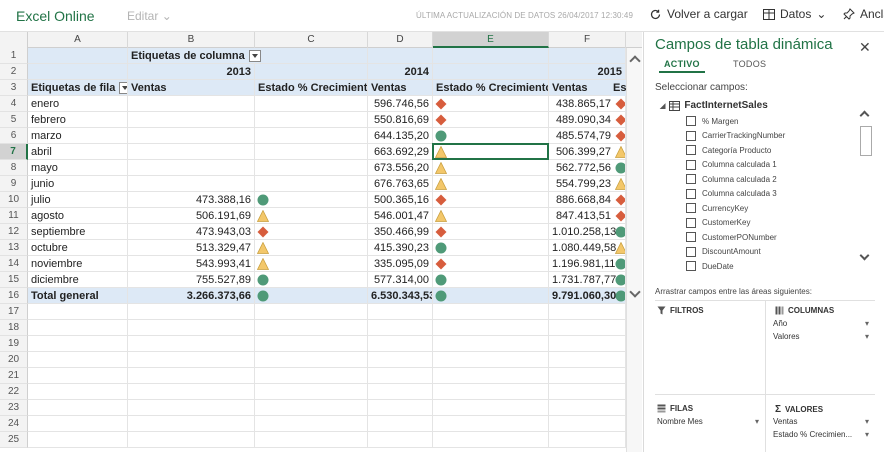 The width and height of the screenshot is (884, 452). Describe the element at coordinates (14, 56) in the screenshot. I see `row-header: 1` at that location.